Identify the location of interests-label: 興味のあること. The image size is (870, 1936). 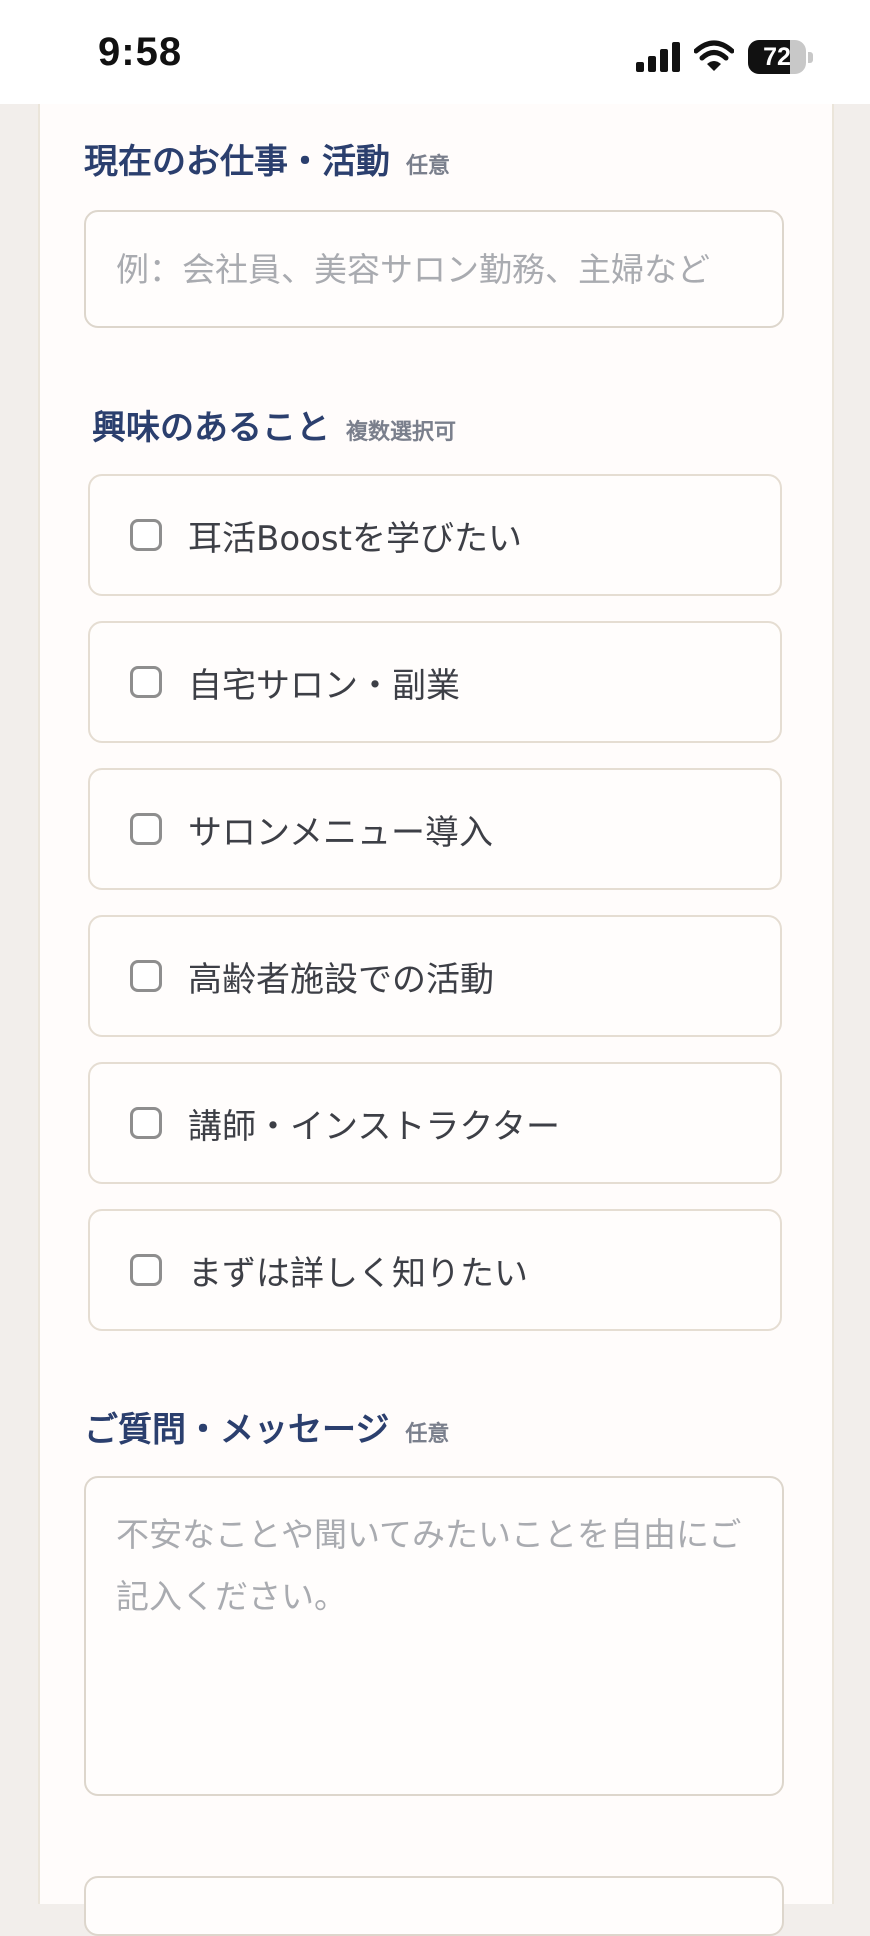
(211, 428).